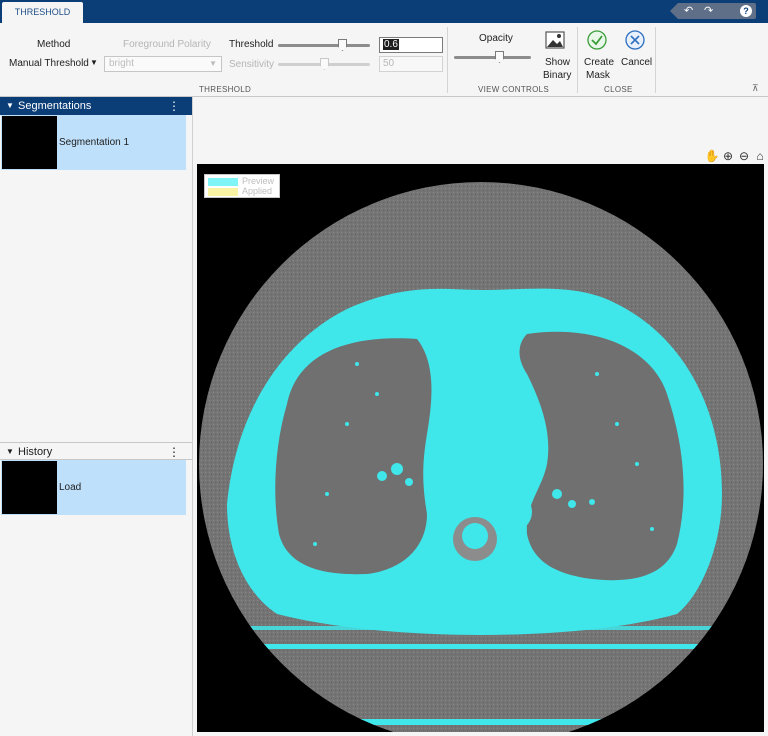 The image size is (768, 736). I want to click on segmentations-title: Segmentations, so click(55, 106).